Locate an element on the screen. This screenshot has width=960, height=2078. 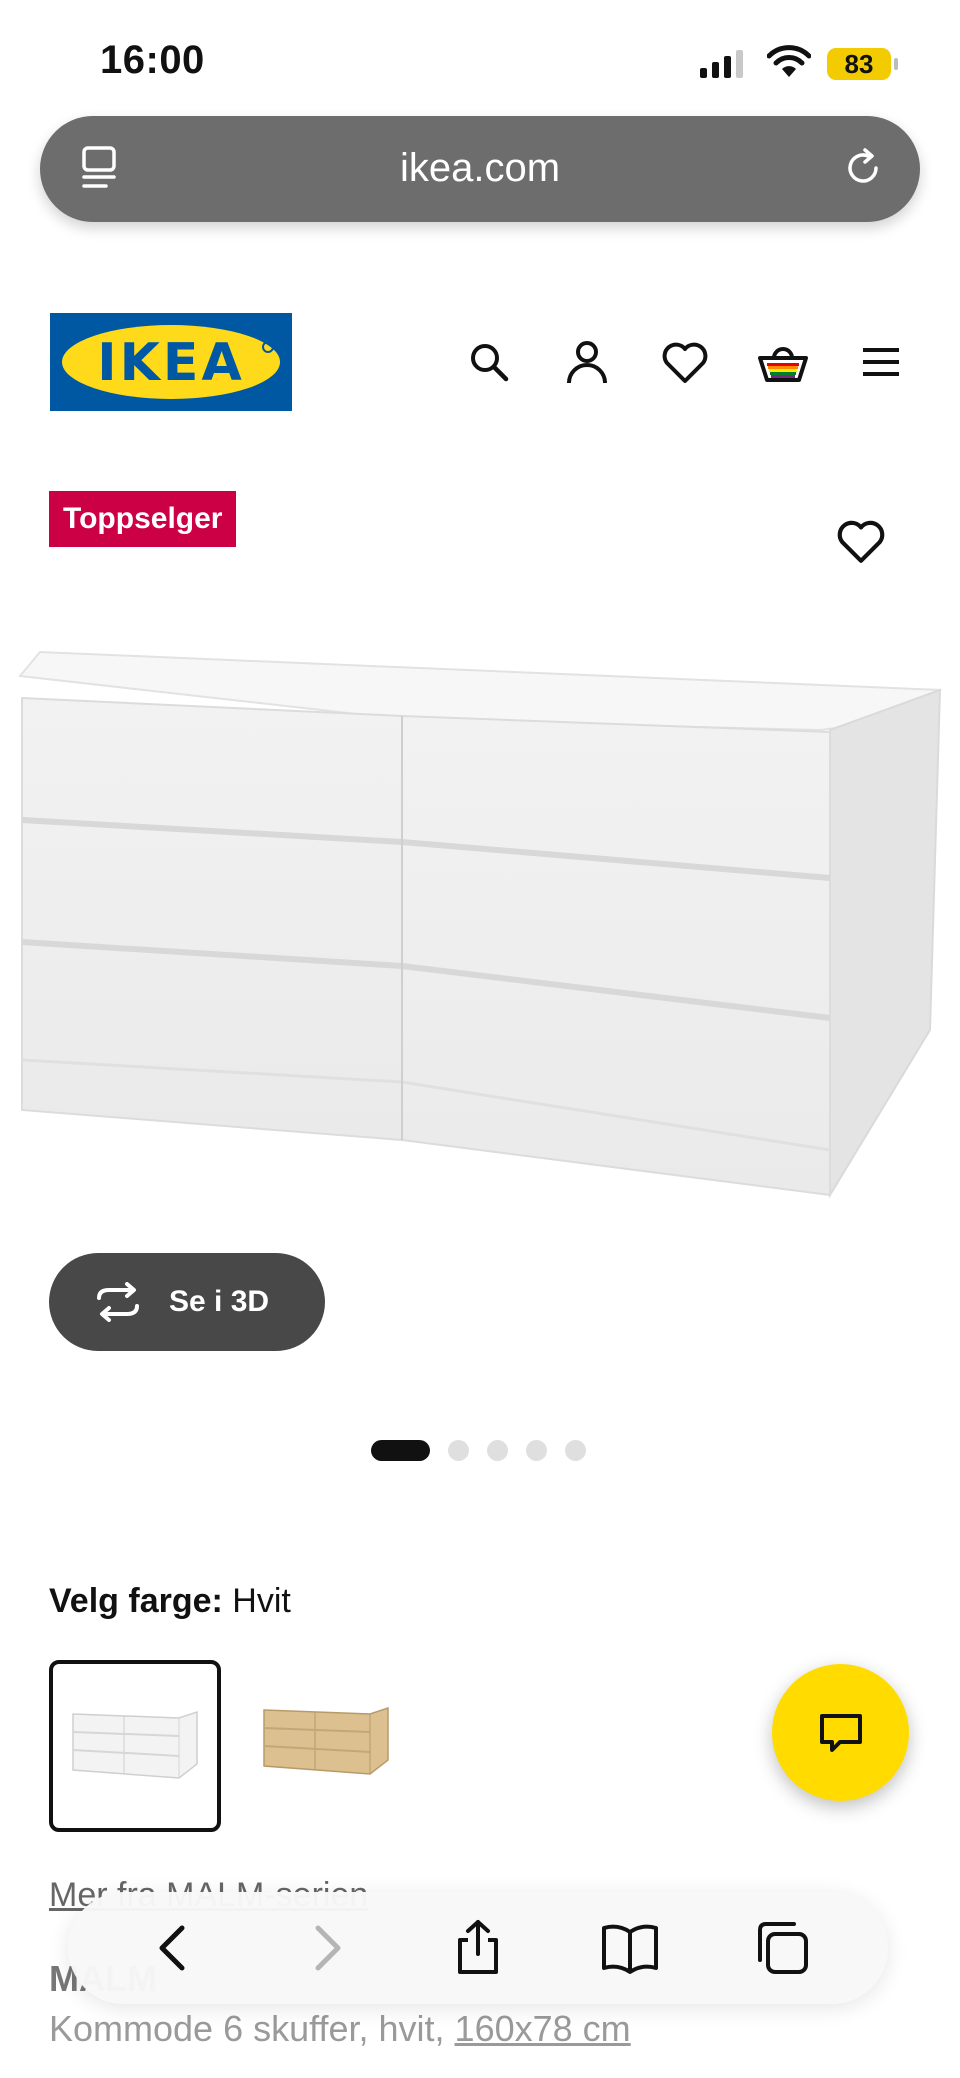
share-icon is located at coordinates (478, 1947).